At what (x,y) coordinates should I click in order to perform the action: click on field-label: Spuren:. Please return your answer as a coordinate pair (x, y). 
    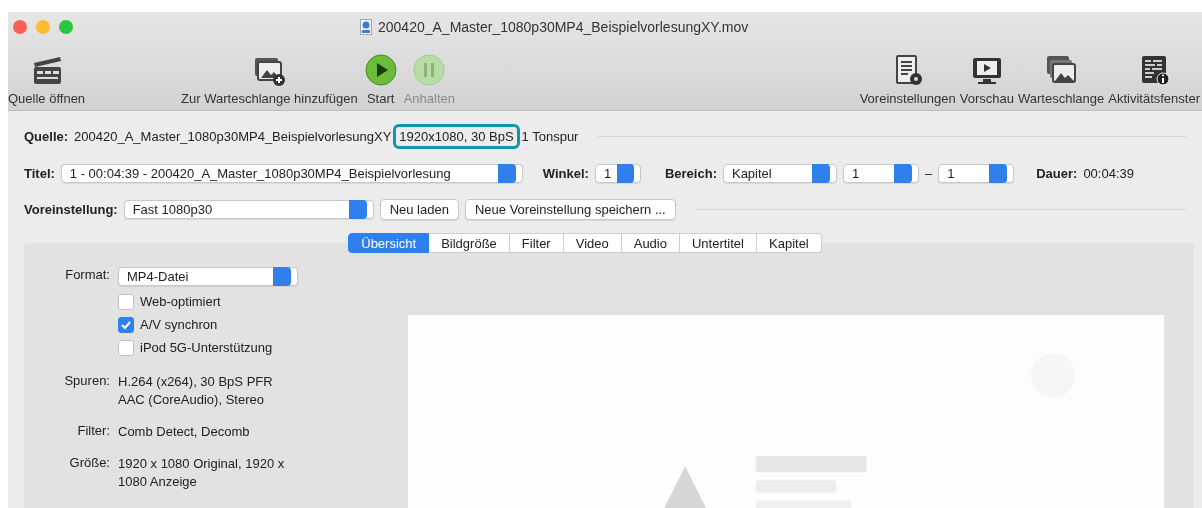
    Looking at the image, I should click on (86, 380).